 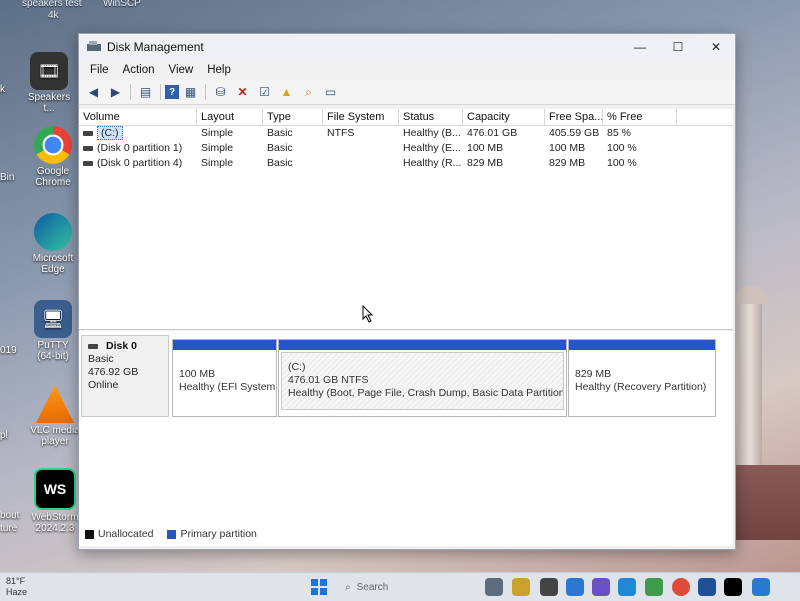 What do you see at coordinates (361, 117) in the screenshot?
I see `col-file-system: File System` at bounding box center [361, 117].